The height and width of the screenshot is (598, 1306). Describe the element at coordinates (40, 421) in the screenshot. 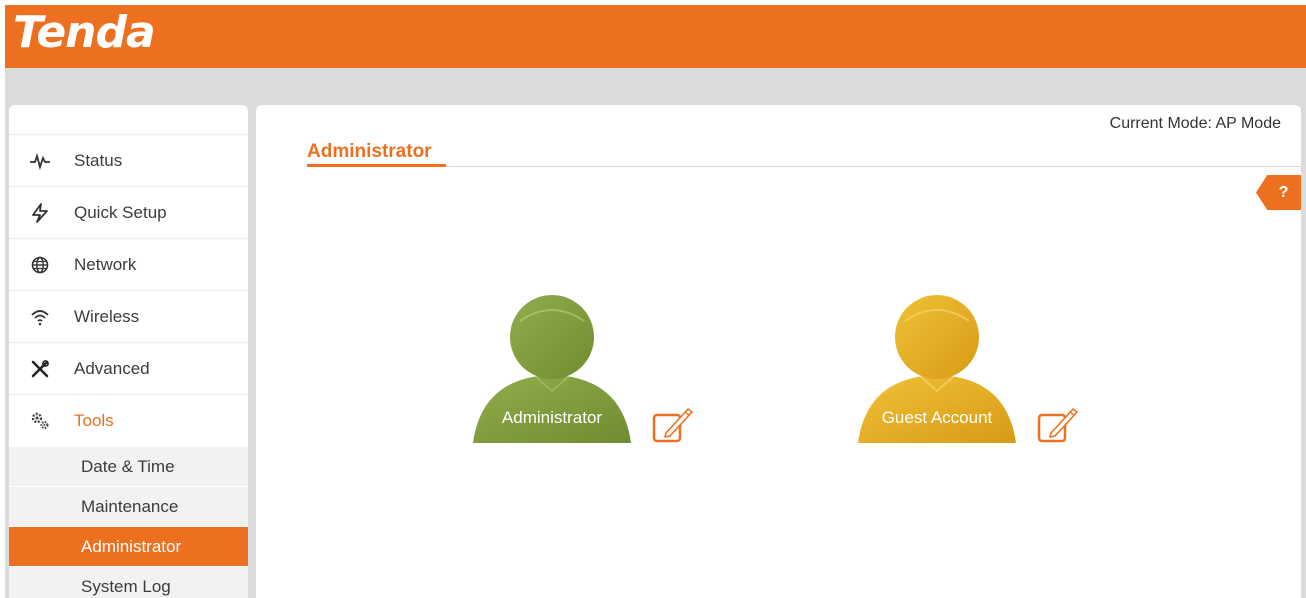

I see `gears-icon` at that location.